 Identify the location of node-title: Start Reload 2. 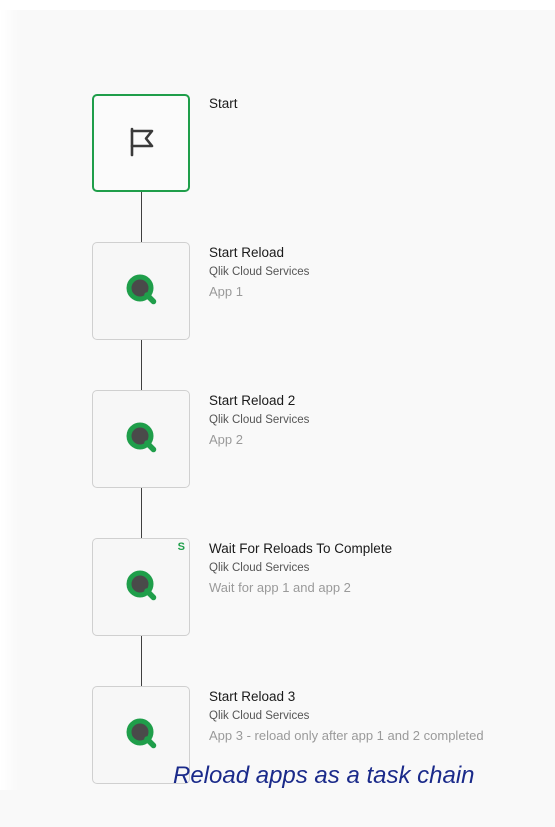
(252, 400).